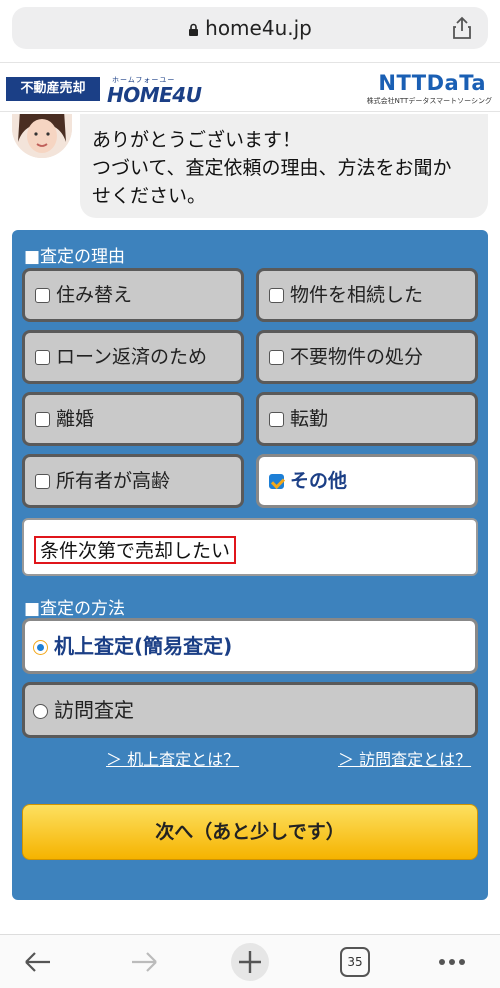  I want to click on reason-option-label: 物件を相続した, so click(357, 295).